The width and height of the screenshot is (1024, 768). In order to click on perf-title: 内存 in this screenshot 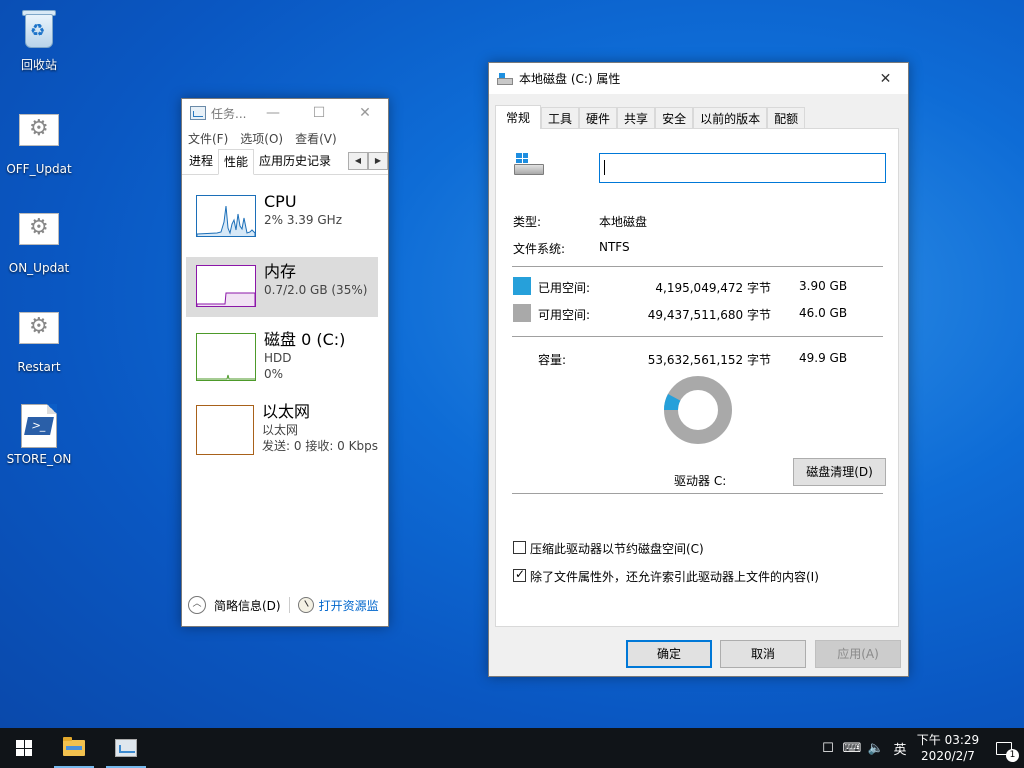, I will do `click(280, 271)`.